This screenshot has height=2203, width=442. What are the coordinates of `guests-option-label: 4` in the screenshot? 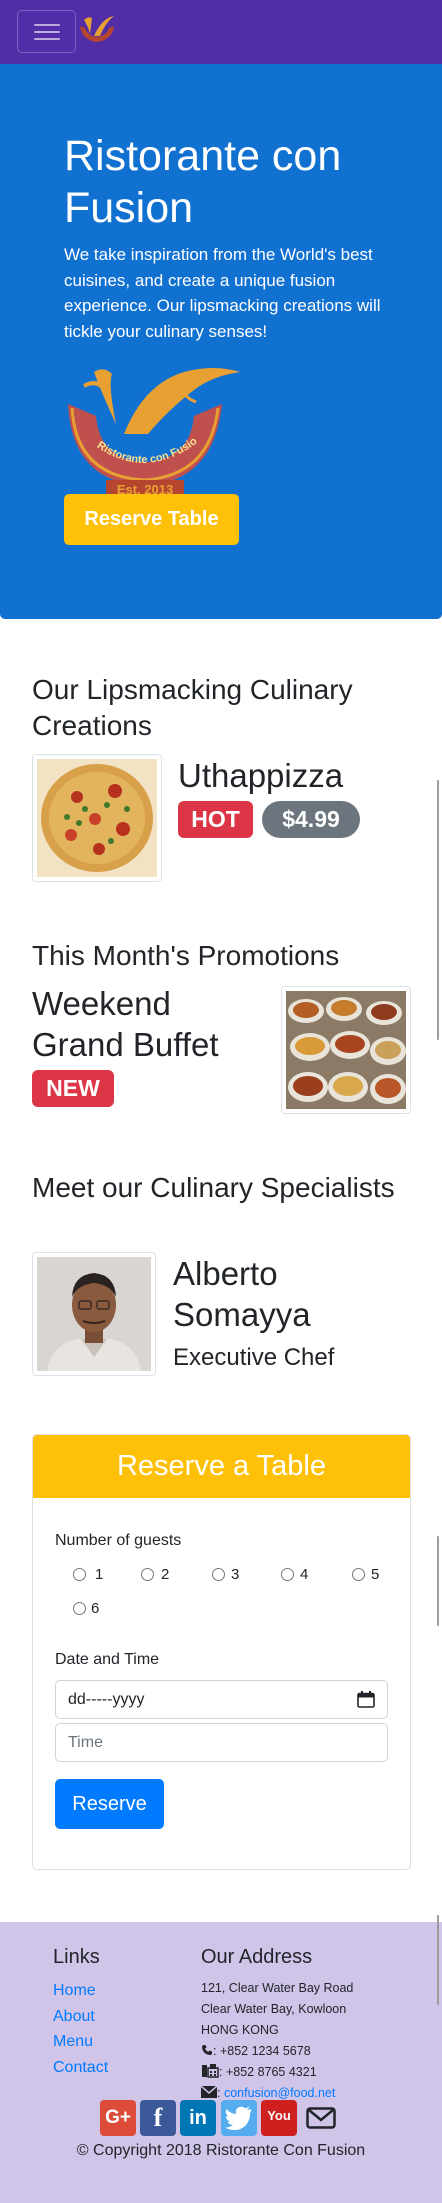 It's located at (304, 1574).